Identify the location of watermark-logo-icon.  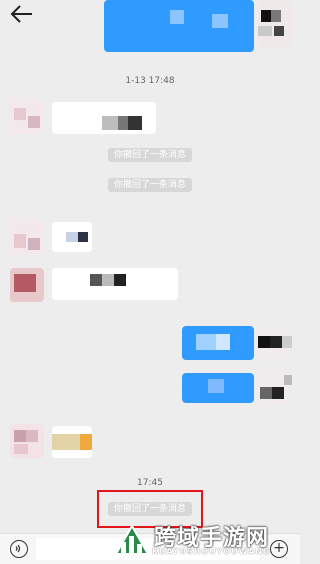
(132, 539).